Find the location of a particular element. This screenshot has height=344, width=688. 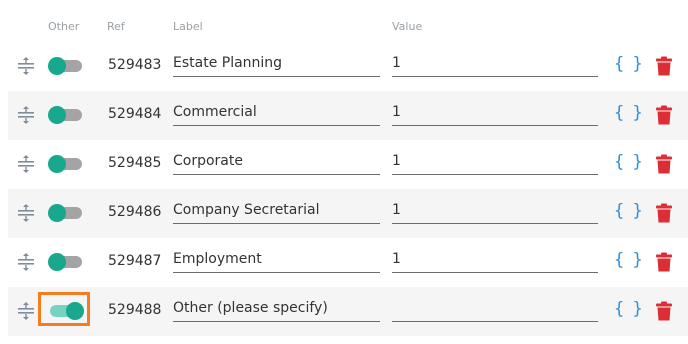

table-row: 529485 Corporate 1 { } is located at coordinates (348, 164).